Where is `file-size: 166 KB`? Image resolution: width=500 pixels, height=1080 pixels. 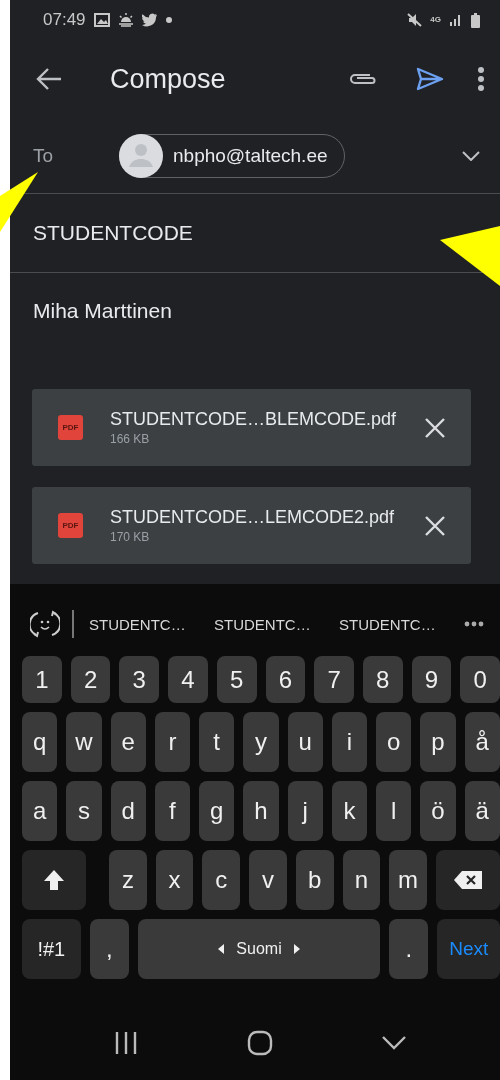 file-size: 166 KB is located at coordinates (130, 439).